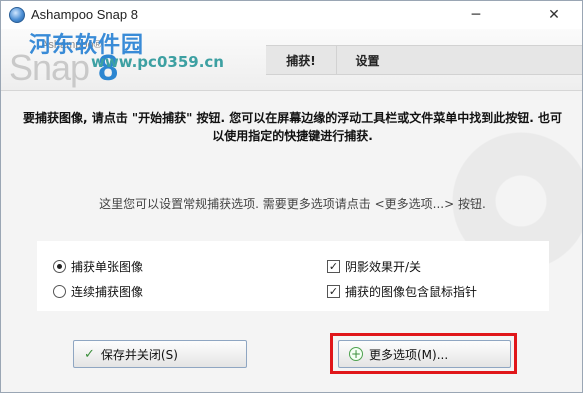 This screenshot has width=583, height=393. I want to click on tab-strip: 捕获! 设置, so click(424, 60).